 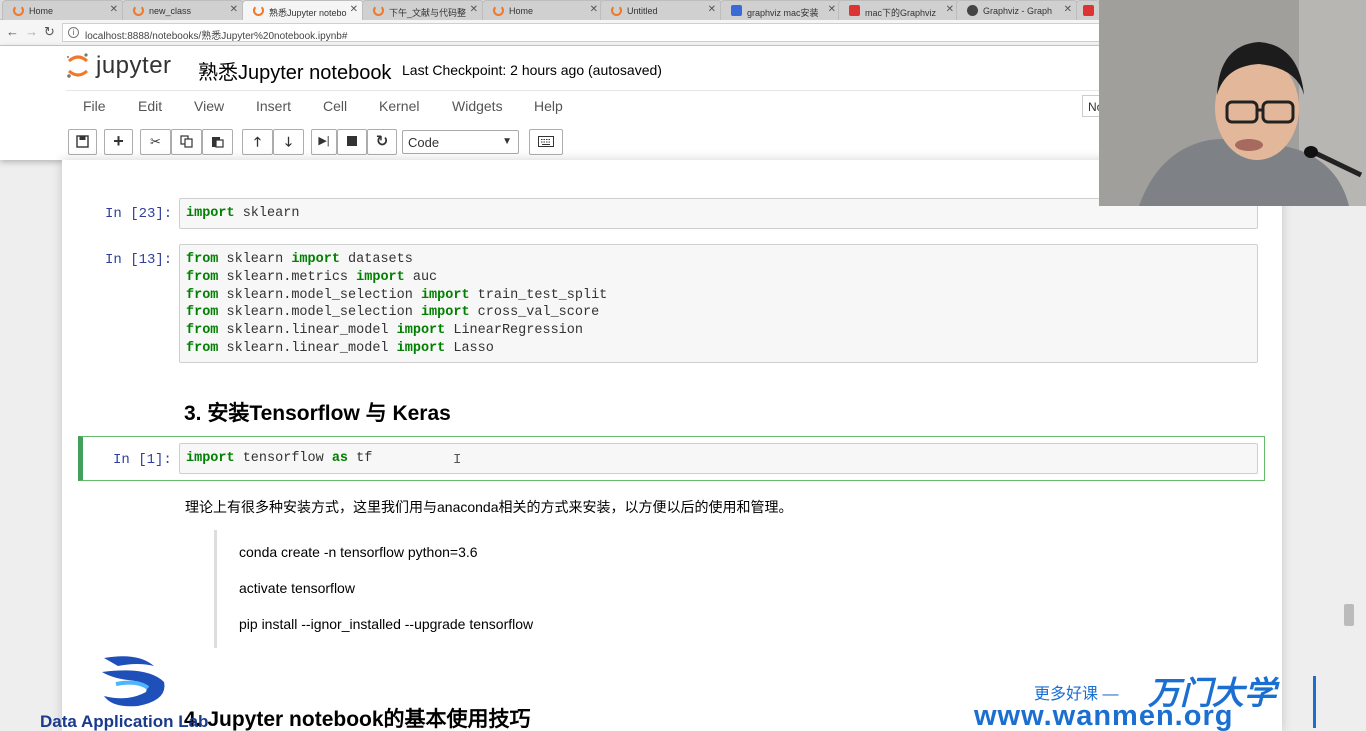 I want to click on paste-icon, so click(x=218, y=142).